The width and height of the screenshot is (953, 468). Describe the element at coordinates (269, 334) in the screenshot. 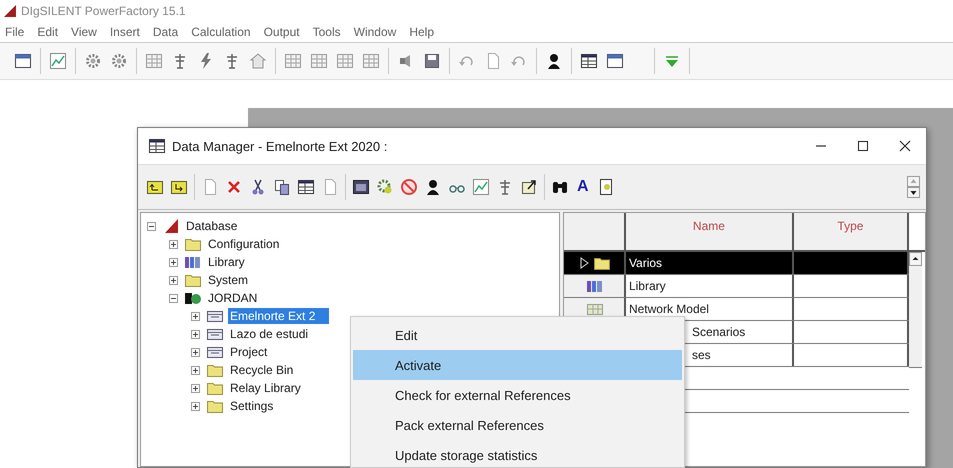

I see `tree-item: Lazo de estudi` at that location.